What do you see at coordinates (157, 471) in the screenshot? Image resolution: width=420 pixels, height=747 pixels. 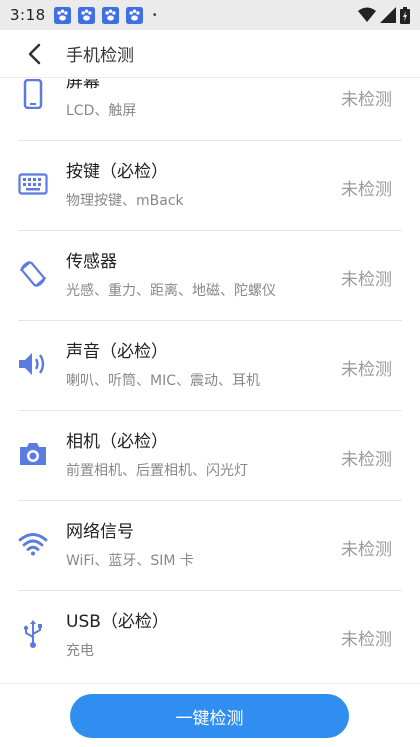 I see `item-subtitle: 前置相机、后置相机、闪光灯` at bounding box center [157, 471].